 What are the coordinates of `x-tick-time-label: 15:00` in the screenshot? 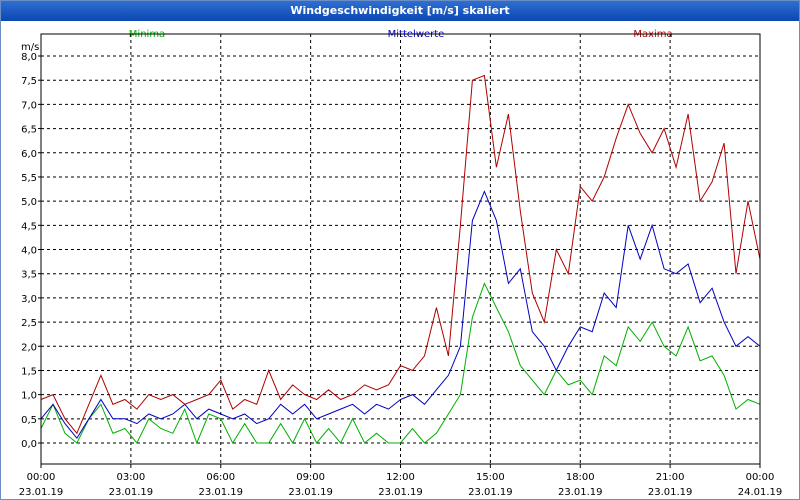 It's located at (490, 477).